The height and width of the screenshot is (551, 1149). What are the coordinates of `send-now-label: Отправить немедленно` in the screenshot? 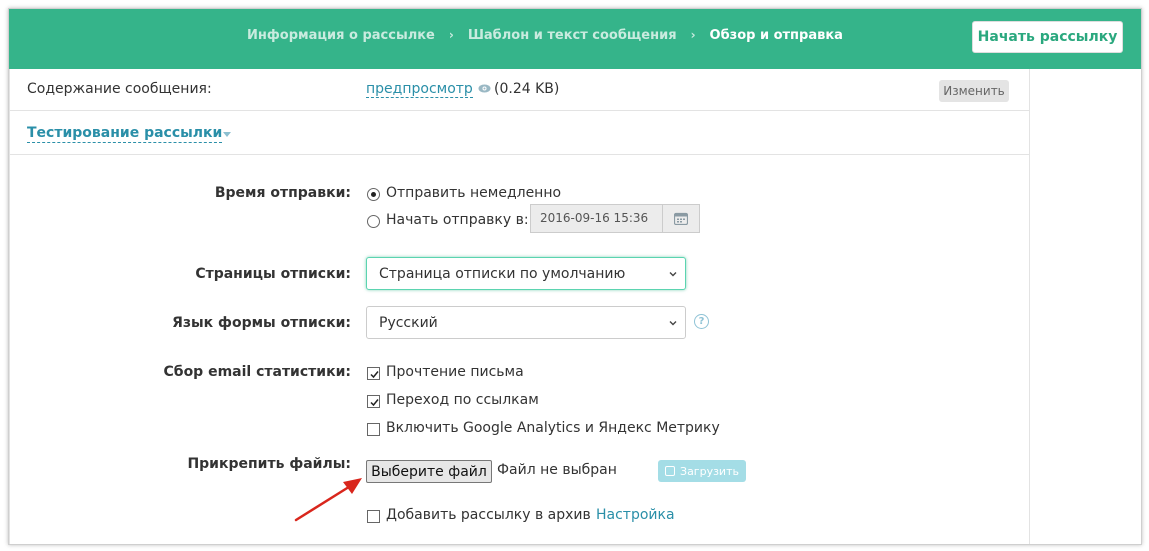 It's located at (473, 193).